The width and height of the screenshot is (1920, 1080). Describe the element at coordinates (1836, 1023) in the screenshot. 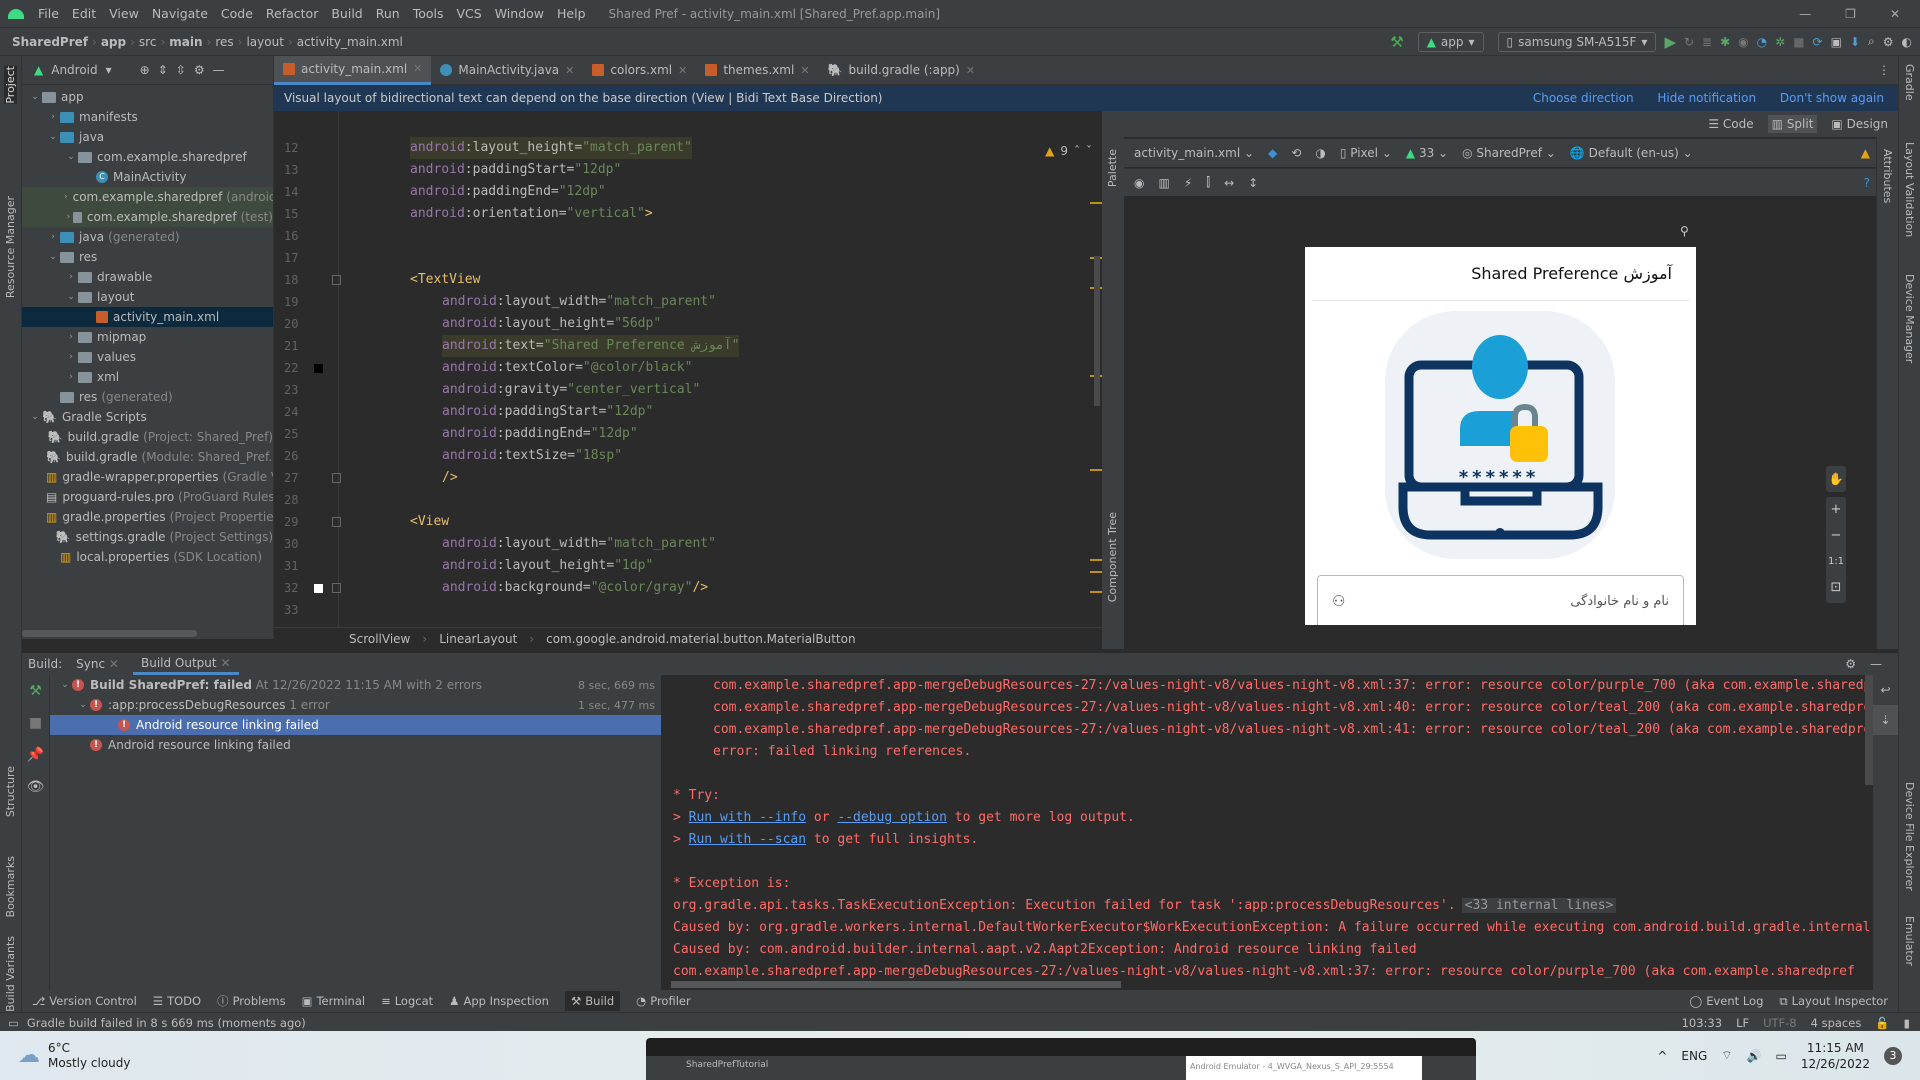

I see `indent-setting: 4 spaces` at that location.